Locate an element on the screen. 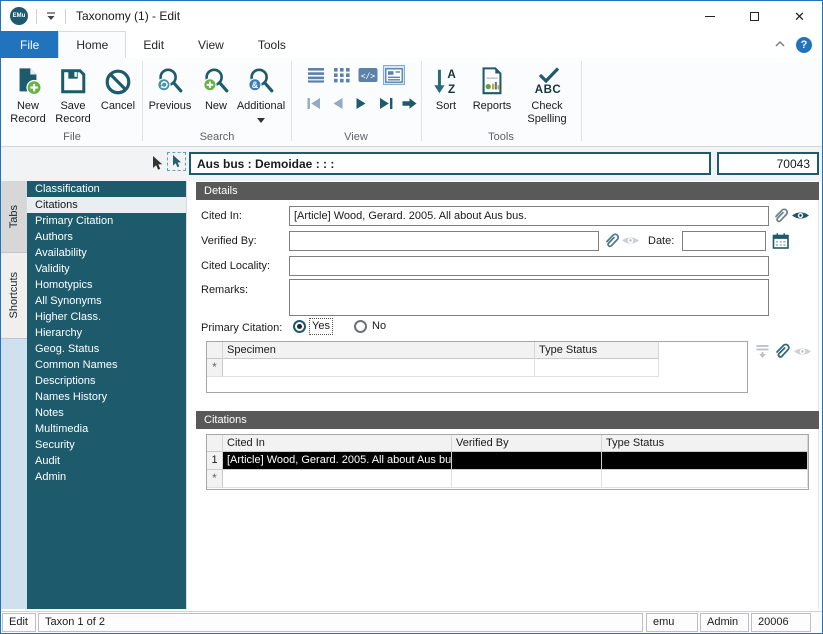 Image resolution: width=823 pixels, height=634 pixels. sidebar-item-higher-class: Higher Class. is located at coordinates (106, 317).